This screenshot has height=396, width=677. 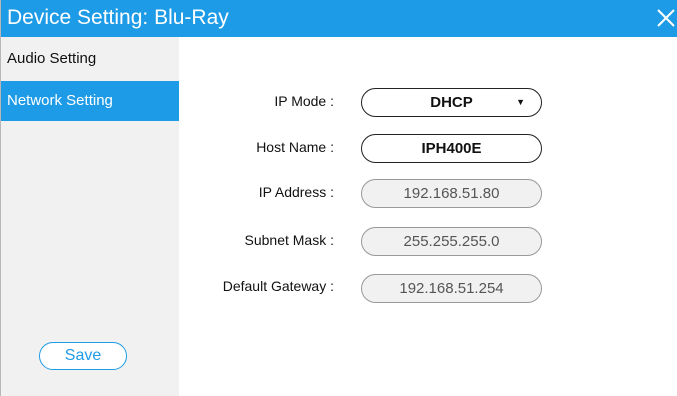 I want to click on chevron-down-icon: ▼, so click(x=520, y=102).